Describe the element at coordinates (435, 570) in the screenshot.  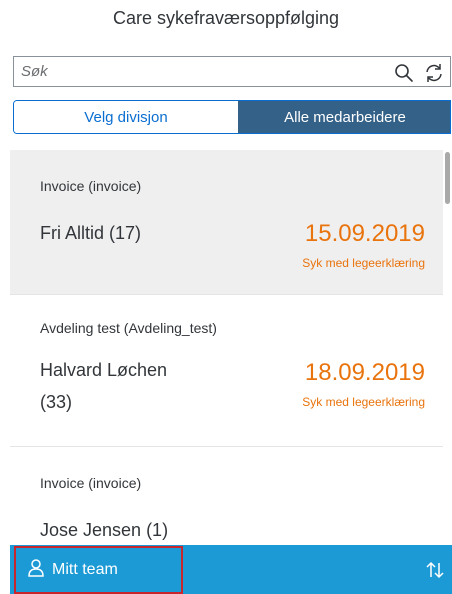
I see `sort-icon` at that location.